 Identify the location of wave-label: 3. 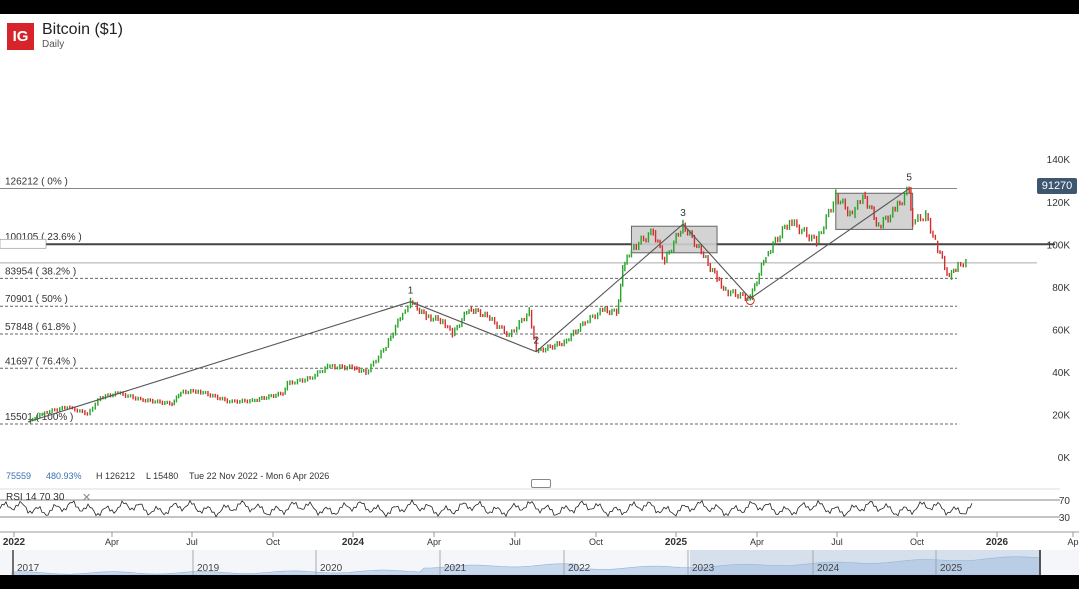
(683, 213).